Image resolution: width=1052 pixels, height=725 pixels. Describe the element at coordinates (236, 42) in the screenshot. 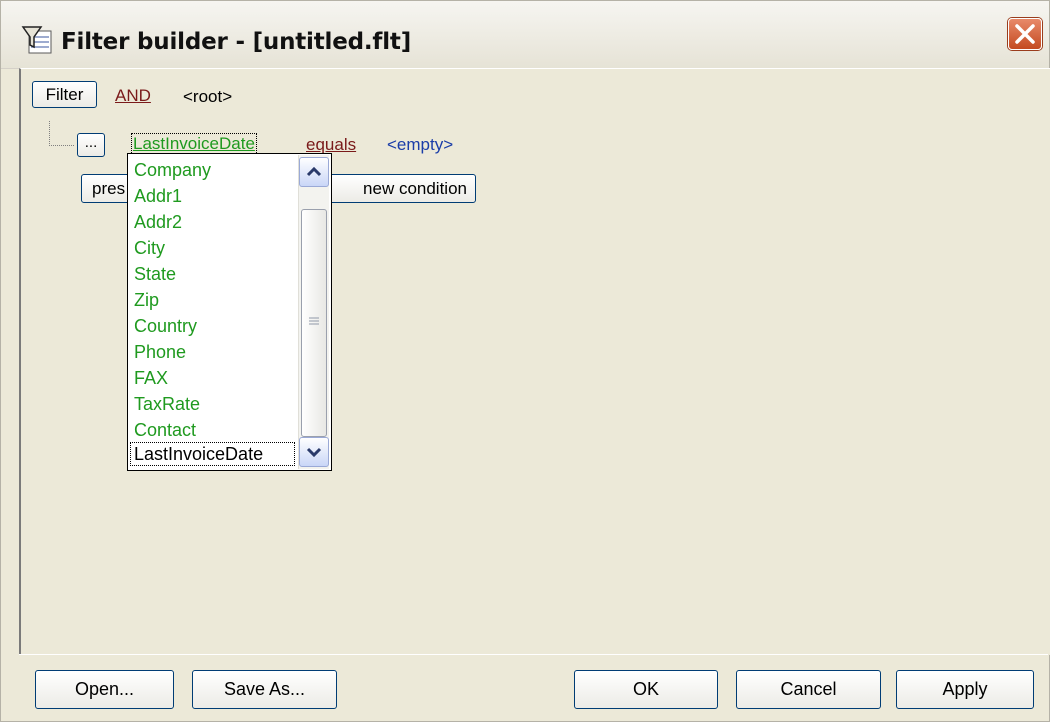

I see `window-title: Filter builder - [untitled.flt]` at that location.